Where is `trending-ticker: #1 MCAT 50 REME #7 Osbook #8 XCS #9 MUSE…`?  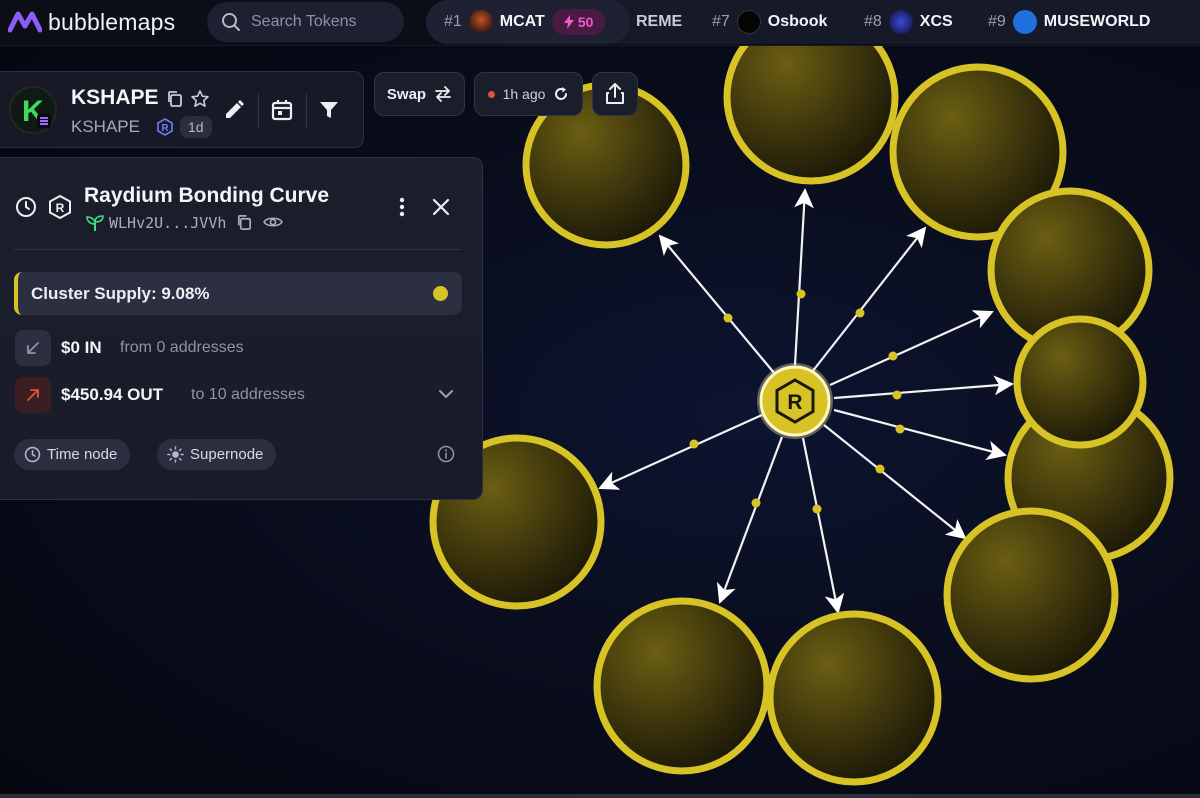 trending-ticker: #1 MCAT 50 REME #7 Osbook #8 XCS #9 MUSE… is located at coordinates (813, 22).